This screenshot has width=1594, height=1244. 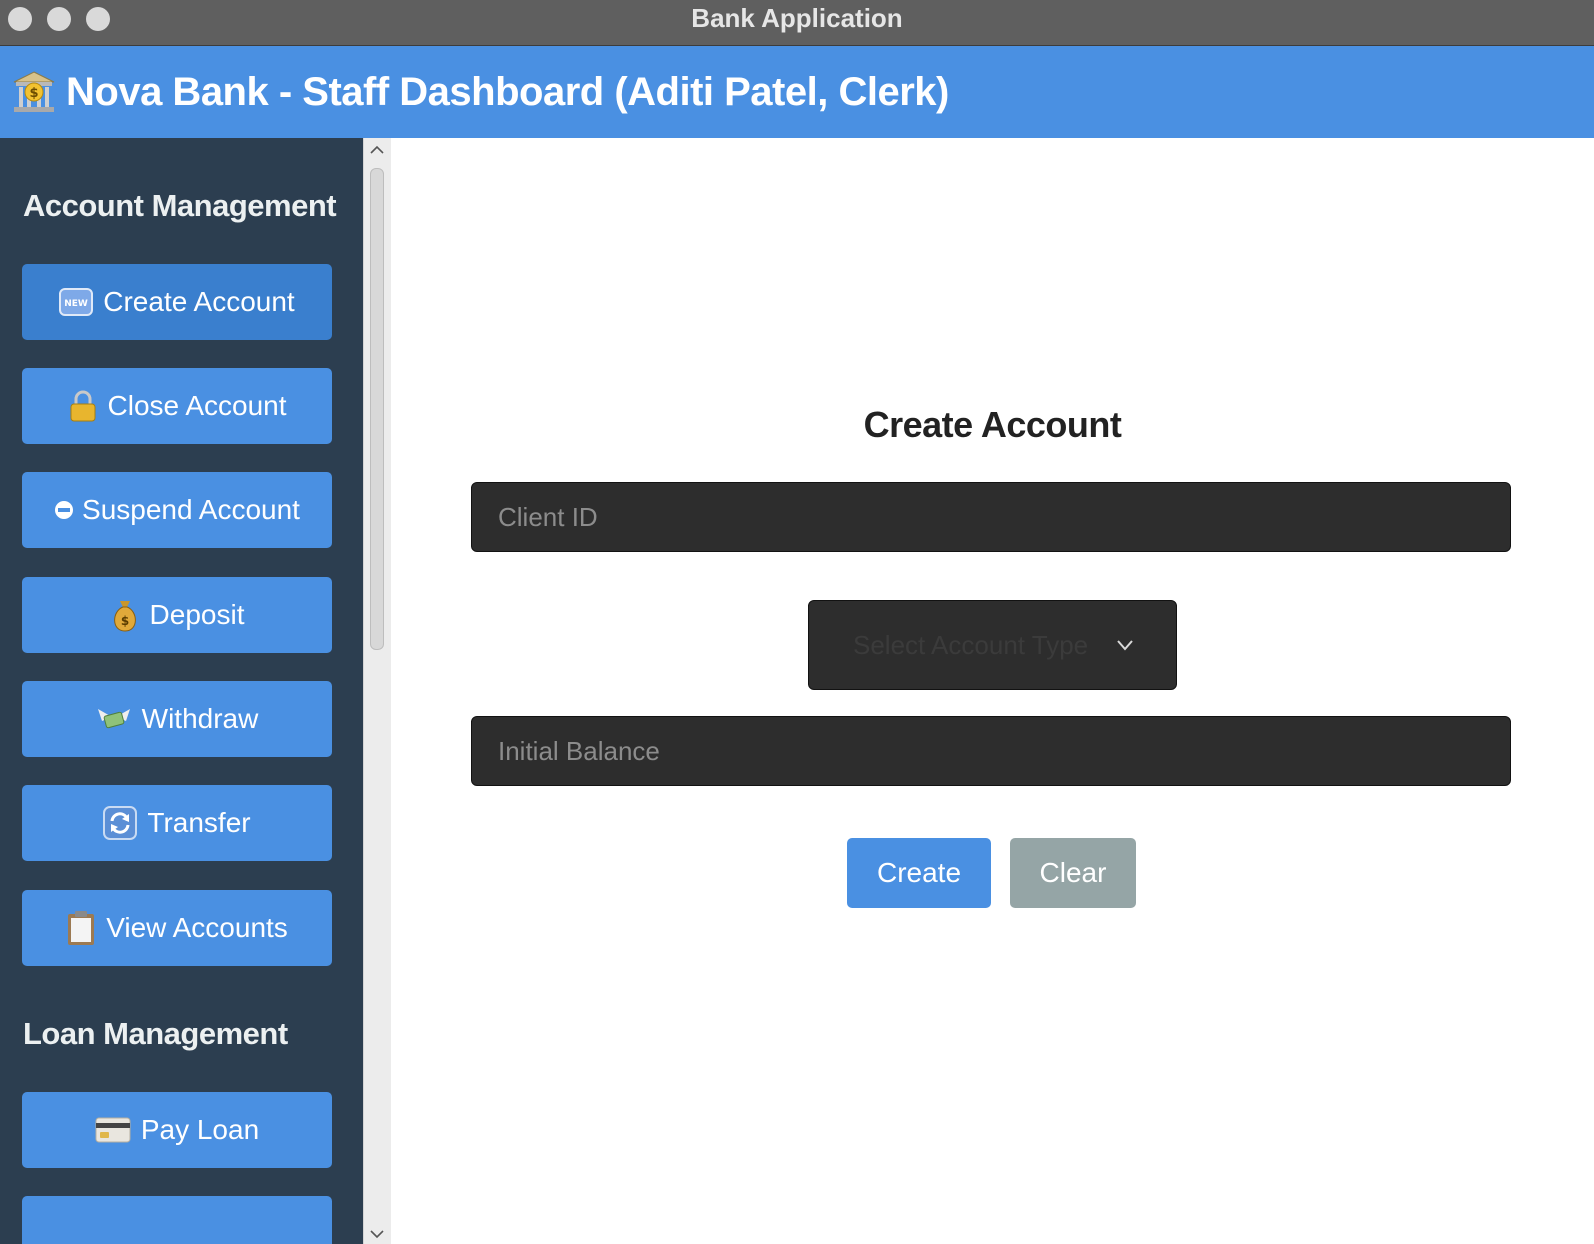 What do you see at coordinates (191, 509) in the screenshot?
I see `sidebar-item-label: Suspend Account` at bounding box center [191, 509].